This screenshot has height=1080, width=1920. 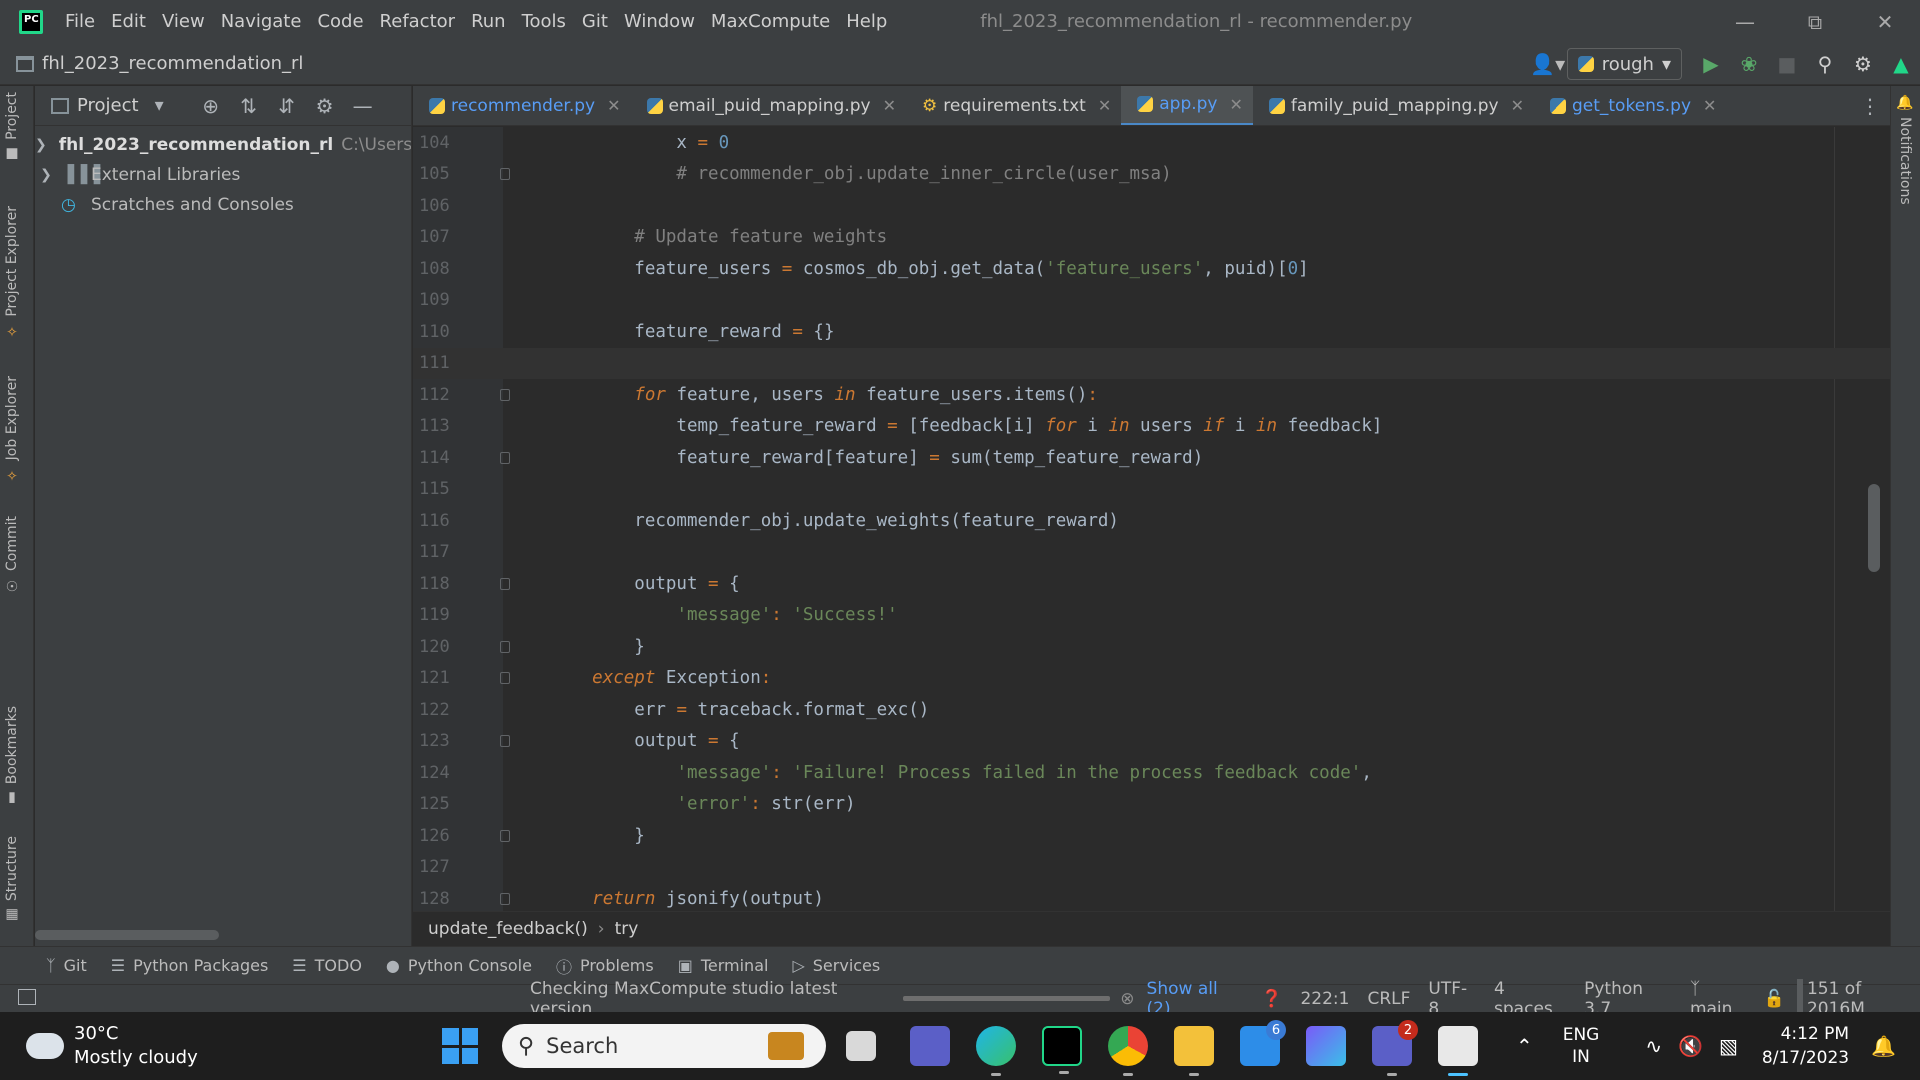 What do you see at coordinates (1151, 897) in the screenshot?
I see `code-line: 128 return jsonify(output)` at bounding box center [1151, 897].